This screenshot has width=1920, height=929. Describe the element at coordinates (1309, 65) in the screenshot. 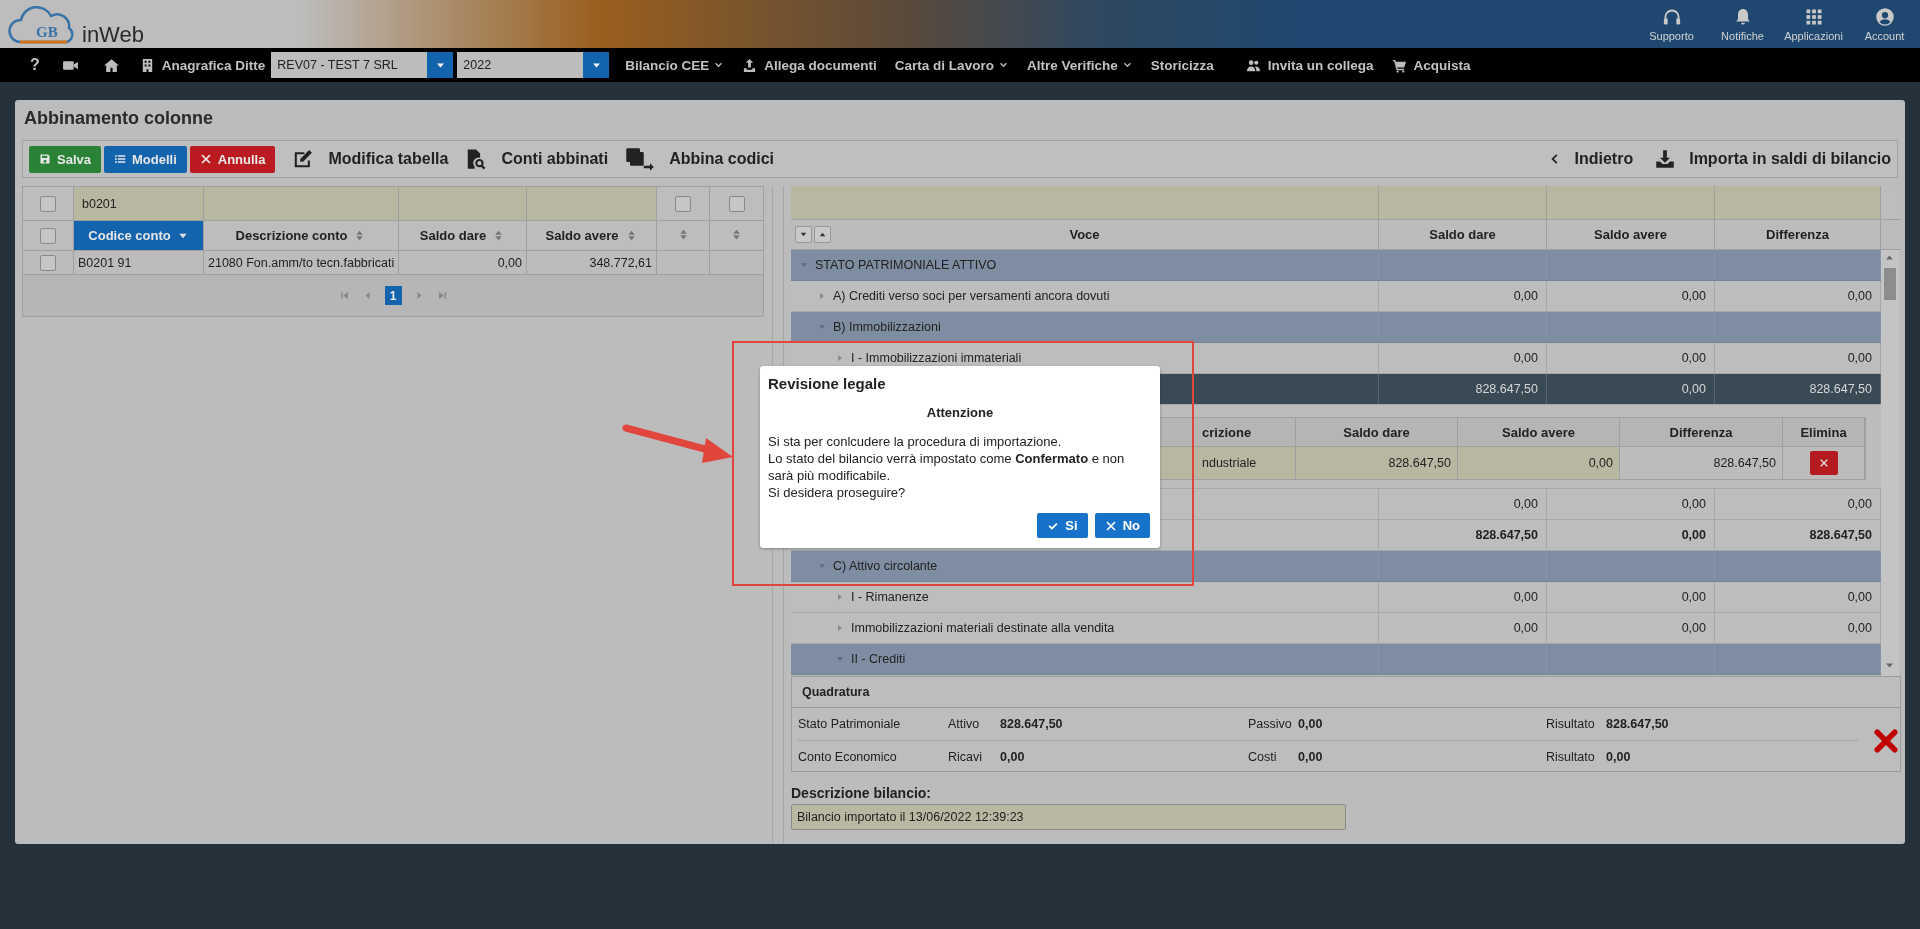

I see `nav-menu-item: Invita un collega` at that location.